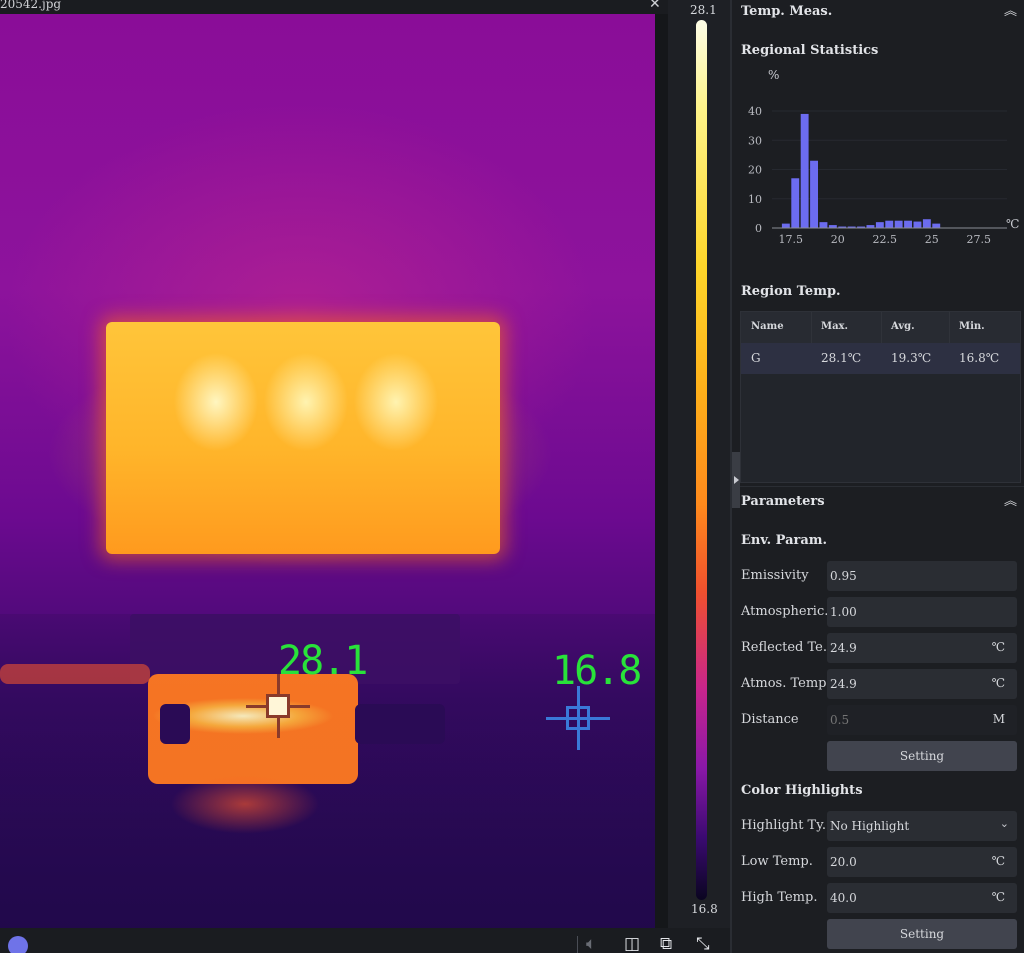  What do you see at coordinates (755, 170) in the screenshot?
I see `y-tick-label: 20` at bounding box center [755, 170].